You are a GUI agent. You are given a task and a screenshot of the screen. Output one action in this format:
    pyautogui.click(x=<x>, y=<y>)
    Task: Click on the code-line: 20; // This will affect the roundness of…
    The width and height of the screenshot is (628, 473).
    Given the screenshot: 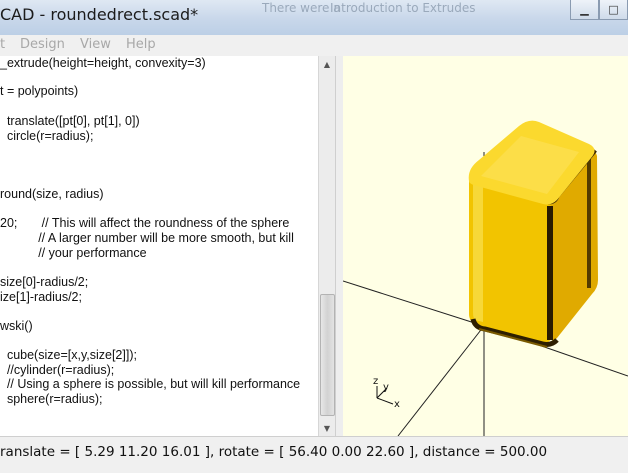 What is the action you would take?
    pyautogui.click(x=145, y=223)
    